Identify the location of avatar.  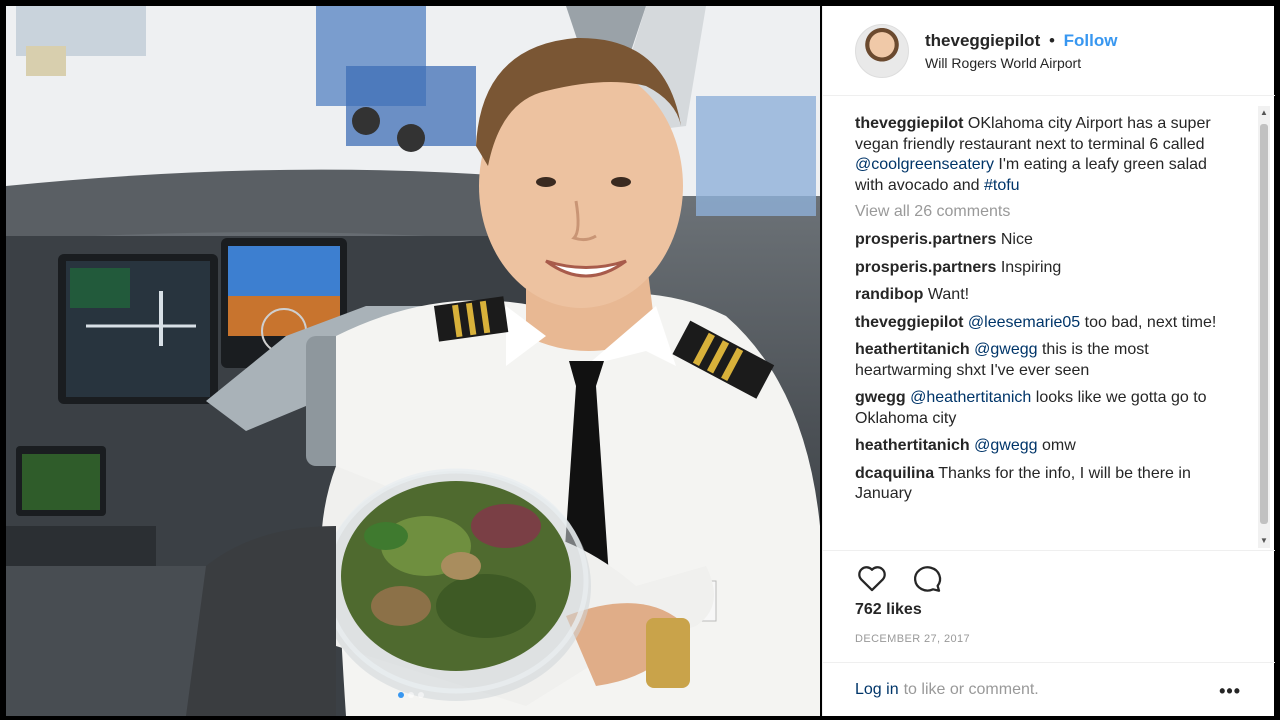
(882, 50).